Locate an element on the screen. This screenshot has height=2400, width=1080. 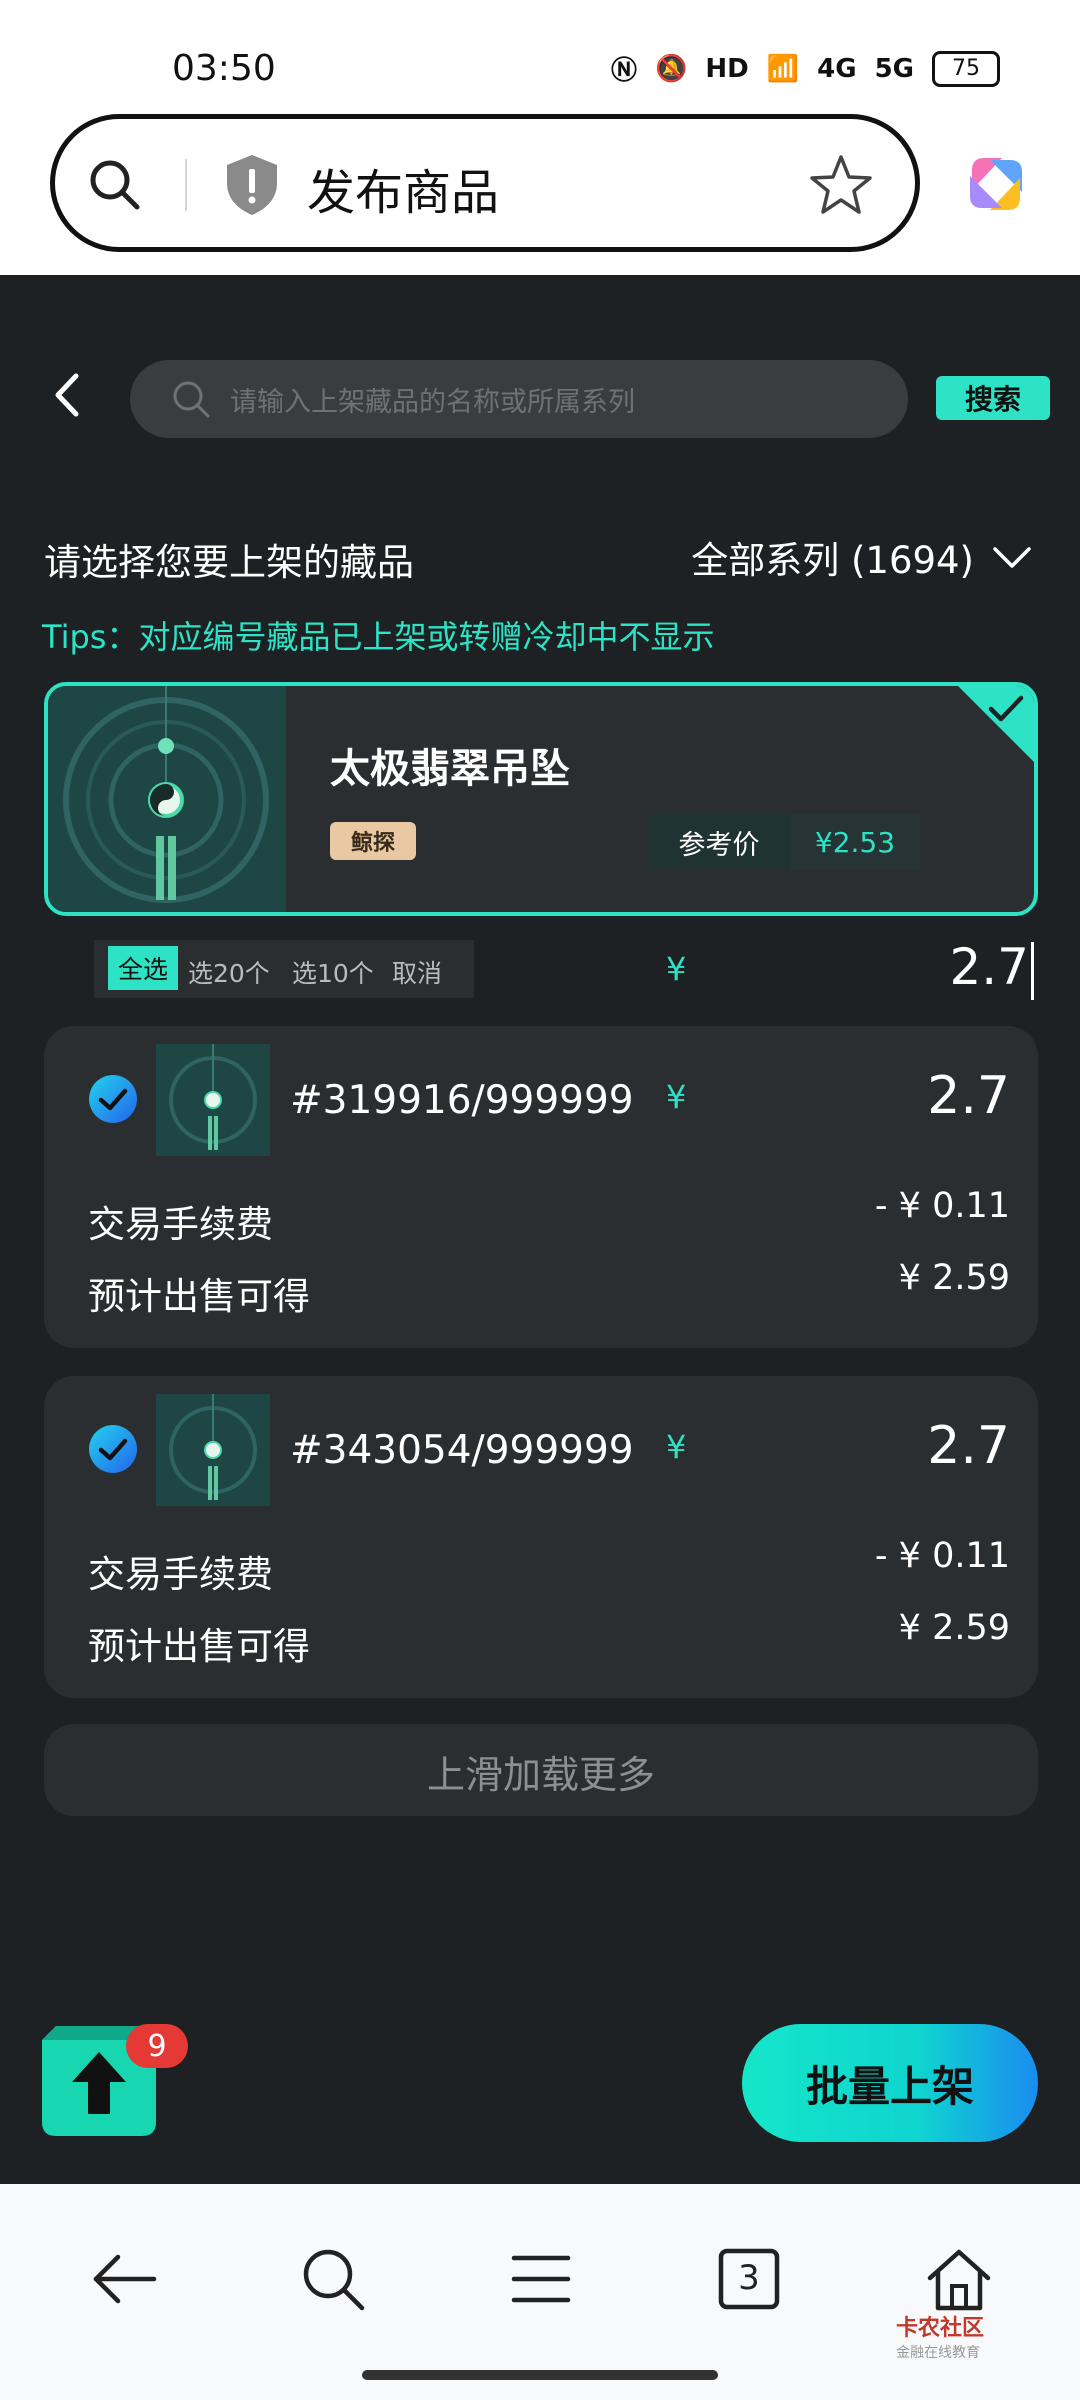
select-10-button: 选10个 is located at coordinates (333, 972).